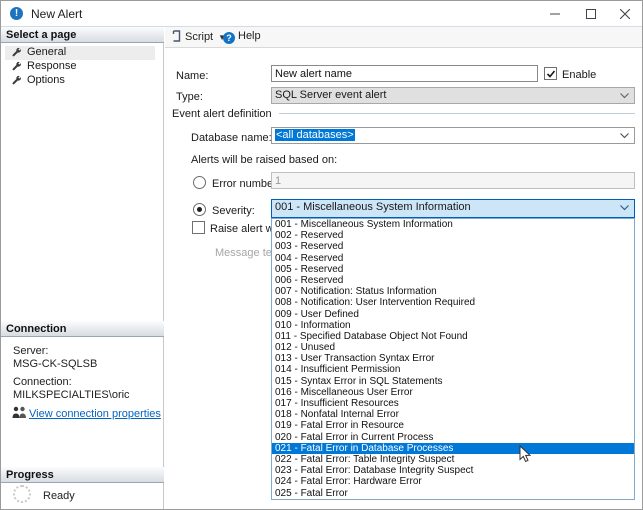  I want to click on severity-select: 001 - Miscellaneous System Information, so click(453, 208).